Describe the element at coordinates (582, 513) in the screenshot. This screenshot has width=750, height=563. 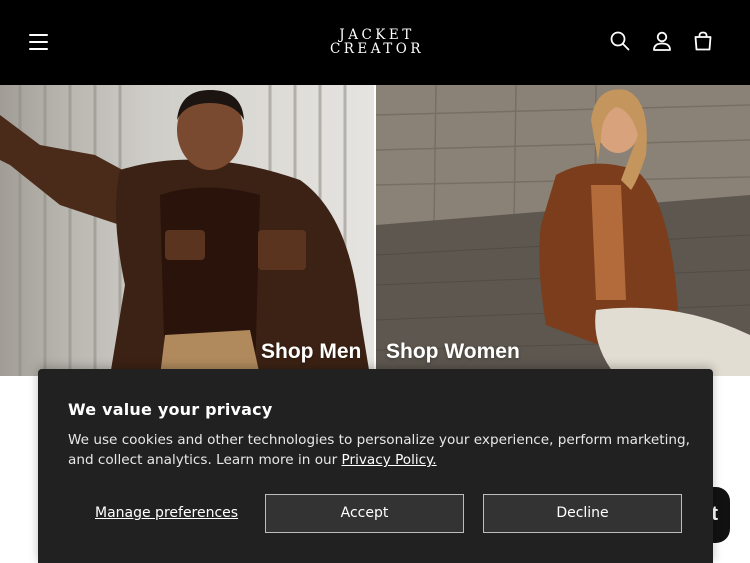
I see `decline-button: Decline` at that location.